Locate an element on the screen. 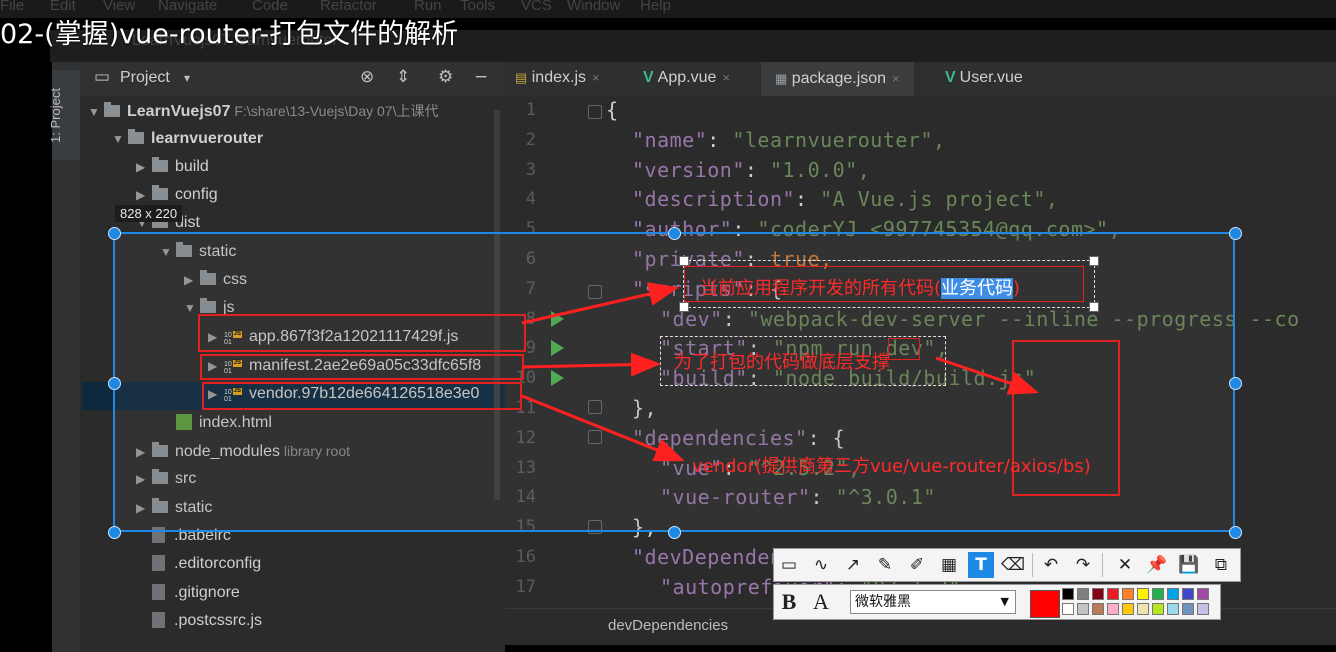 The image size is (1336, 652). arrow-tool-icon: ↗ is located at coordinates (853, 565).